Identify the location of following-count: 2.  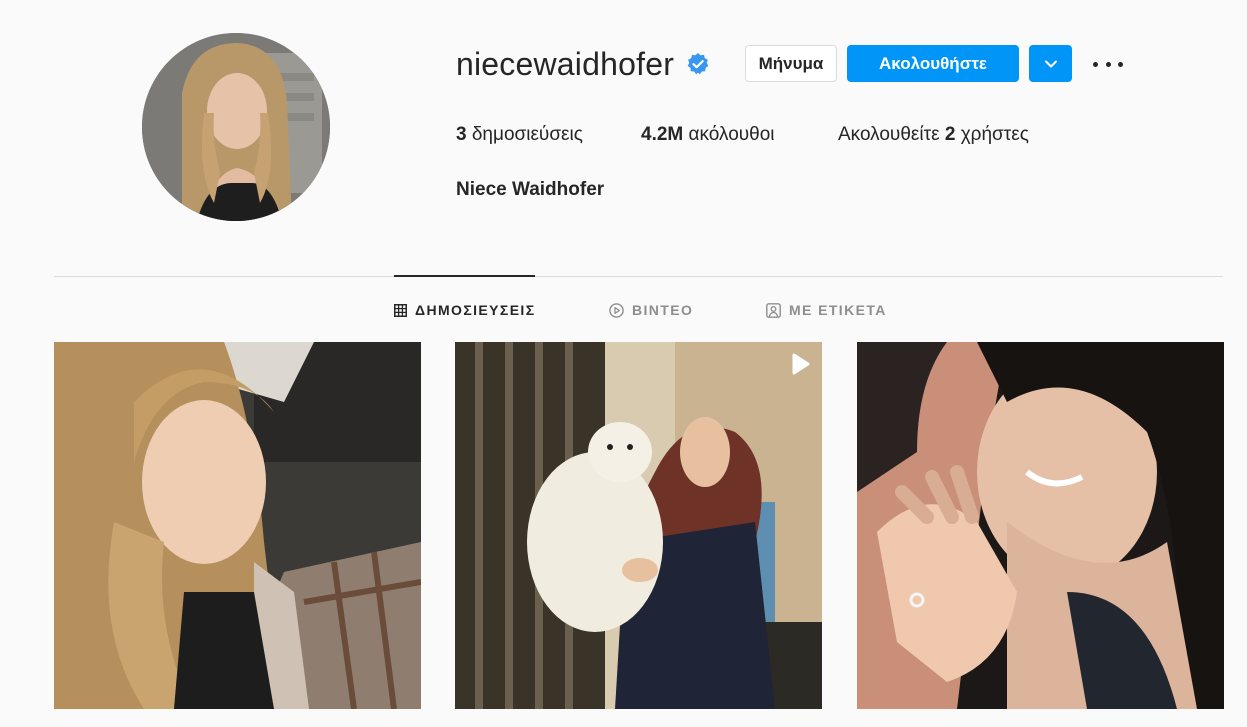
(950, 134).